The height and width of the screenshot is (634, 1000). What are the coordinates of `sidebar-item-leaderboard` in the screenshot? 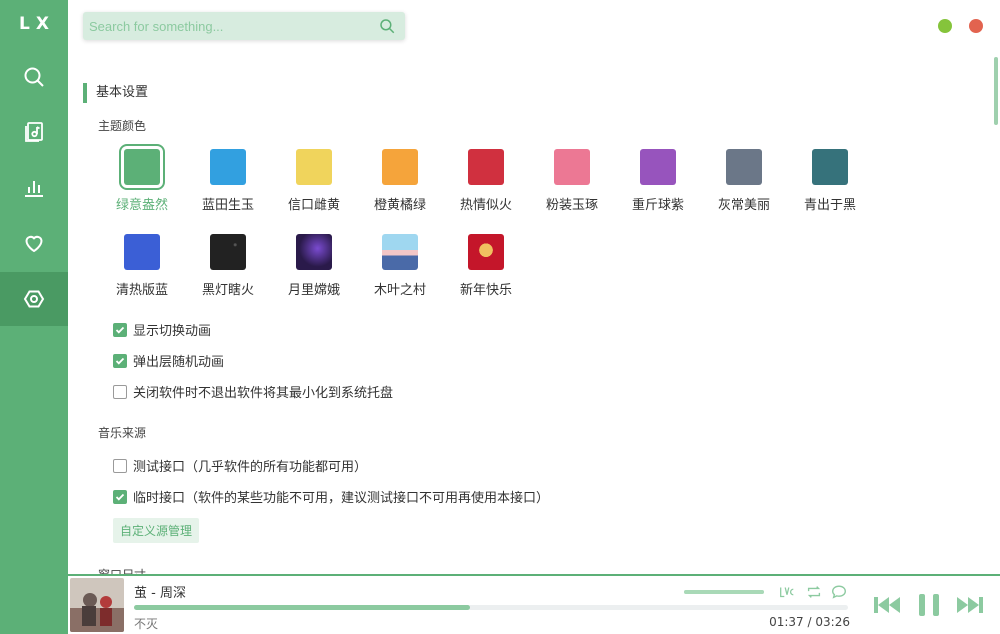 It's located at (34, 187).